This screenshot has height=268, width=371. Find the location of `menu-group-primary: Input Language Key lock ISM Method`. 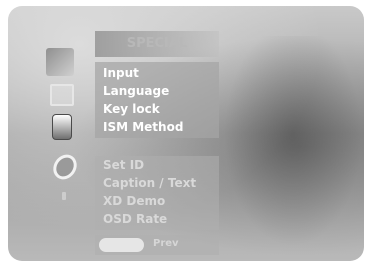

menu-group-primary: Input Language Key lock ISM Method is located at coordinates (157, 100).